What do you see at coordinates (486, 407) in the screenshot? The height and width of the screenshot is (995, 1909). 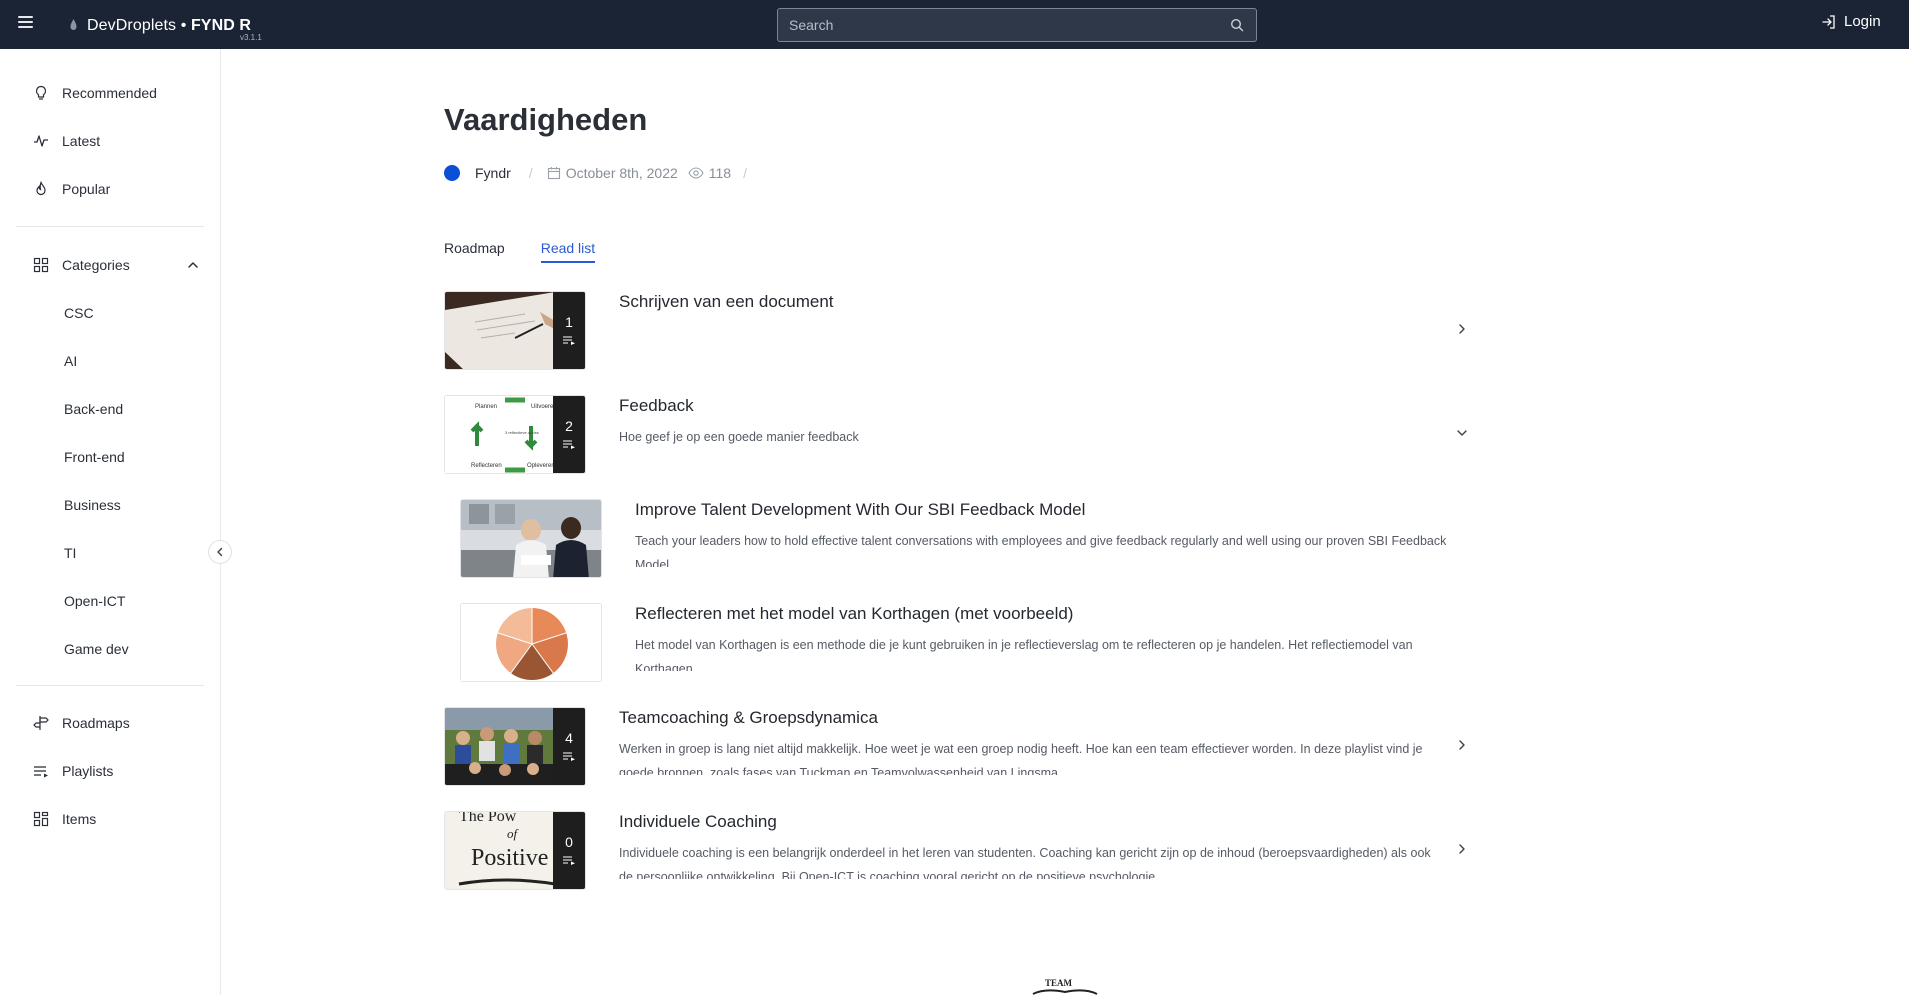 I see `svg-text: Plannen` at bounding box center [486, 407].